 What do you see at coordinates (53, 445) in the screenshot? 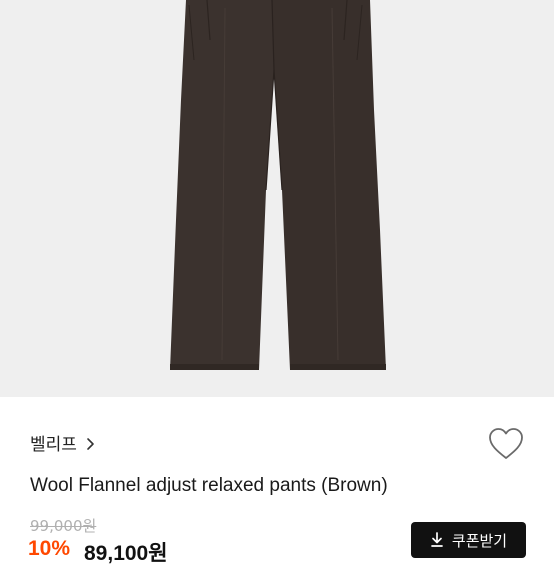
I see `brand-name: 벨리프` at bounding box center [53, 445].